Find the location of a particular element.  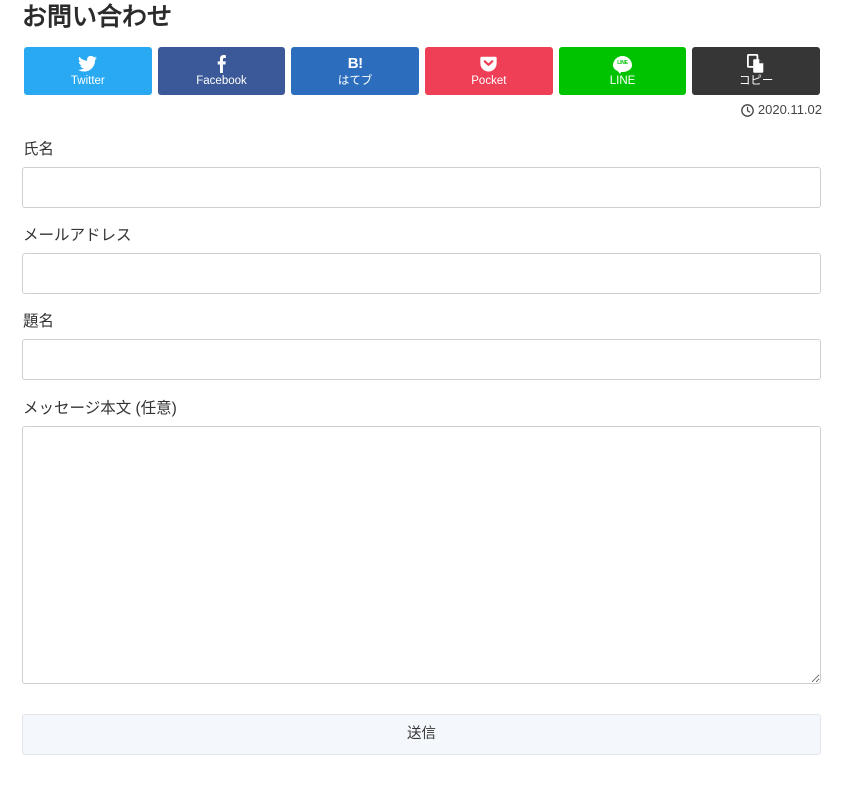

field-name: 氏名 is located at coordinates (421, 174).